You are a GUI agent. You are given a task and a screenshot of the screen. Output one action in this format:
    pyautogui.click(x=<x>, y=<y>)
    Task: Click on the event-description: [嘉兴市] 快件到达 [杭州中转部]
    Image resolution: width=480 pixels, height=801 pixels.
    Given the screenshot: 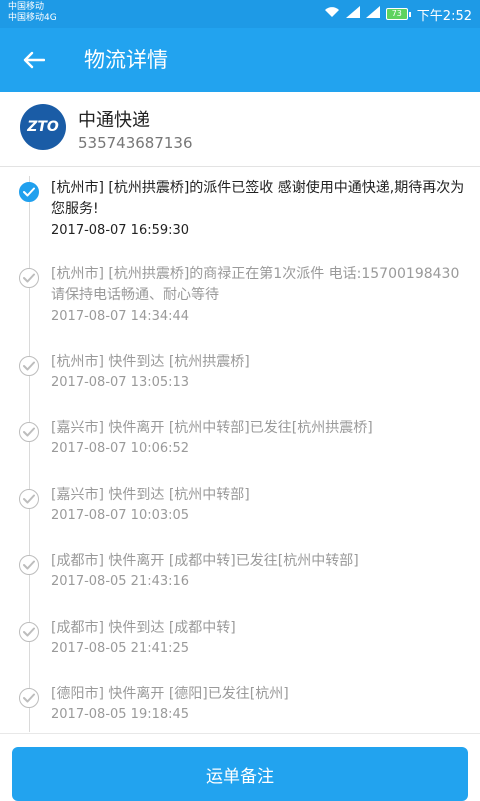 What is the action you would take?
    pyautogui.click(x=150, y=495)
    